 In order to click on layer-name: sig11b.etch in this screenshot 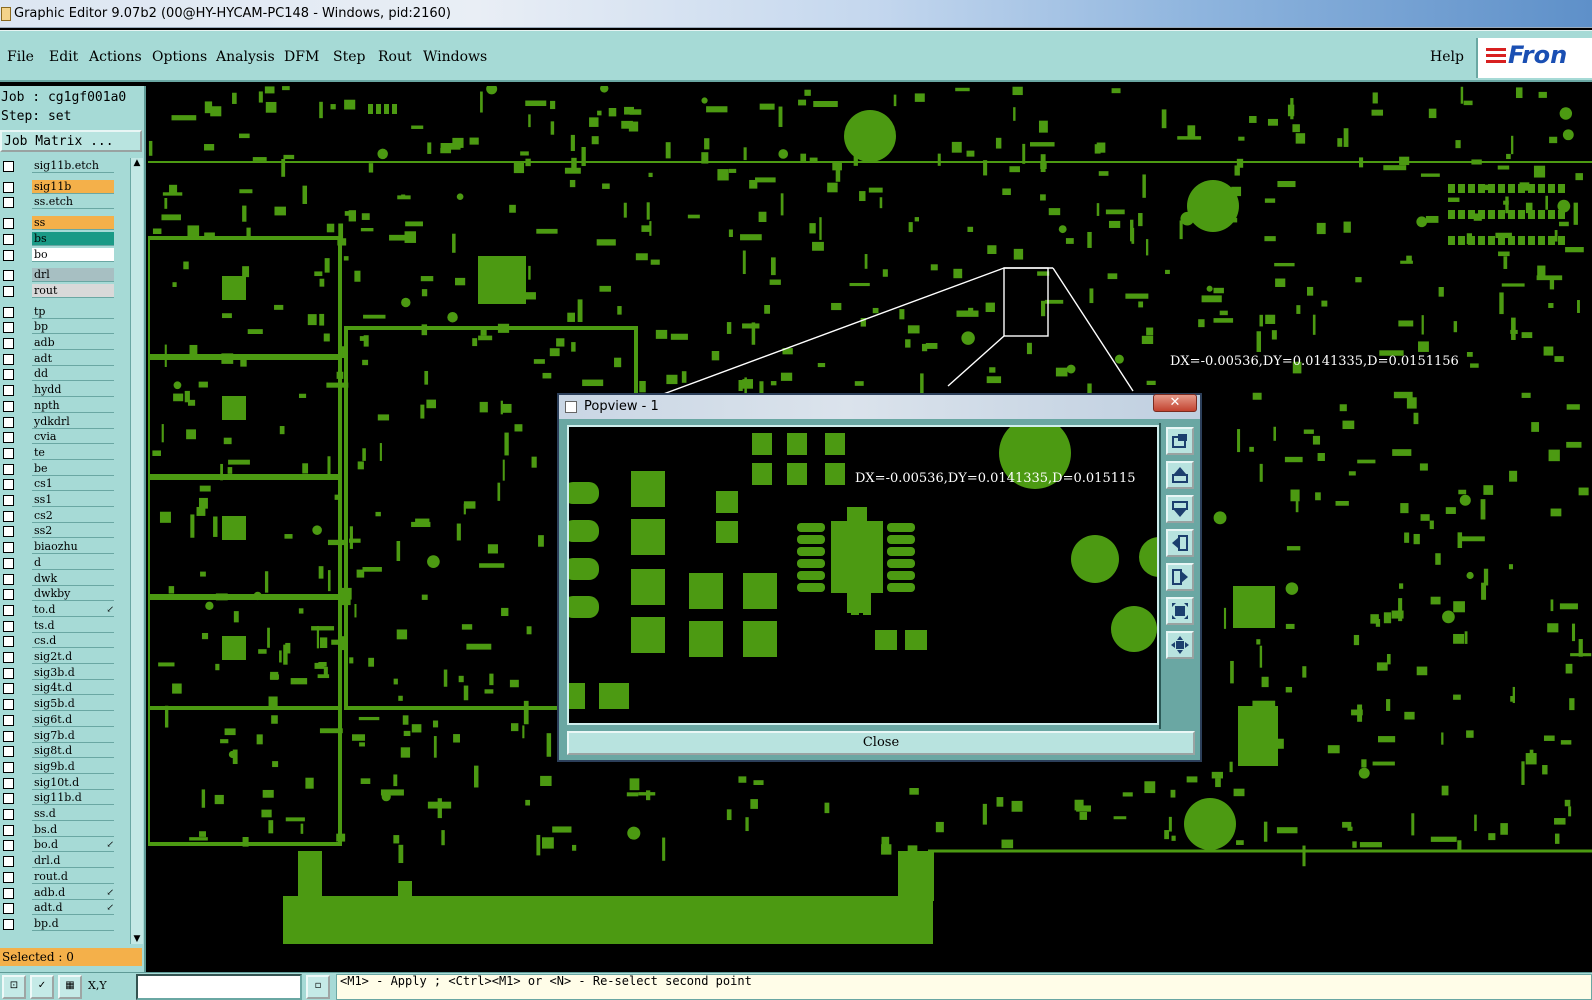, I will do `click(73, 166)`.